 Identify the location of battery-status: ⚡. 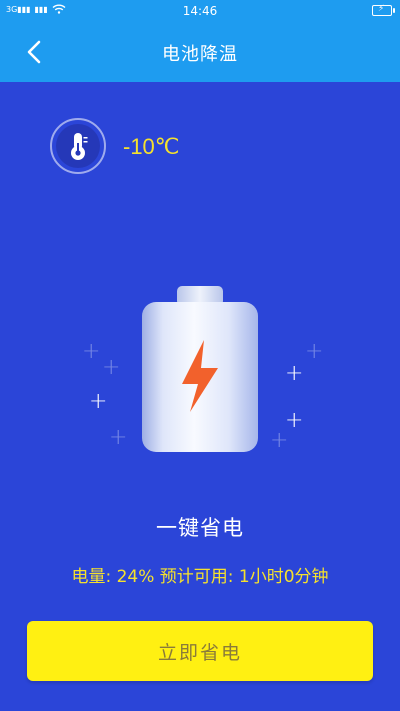
(383, 10).